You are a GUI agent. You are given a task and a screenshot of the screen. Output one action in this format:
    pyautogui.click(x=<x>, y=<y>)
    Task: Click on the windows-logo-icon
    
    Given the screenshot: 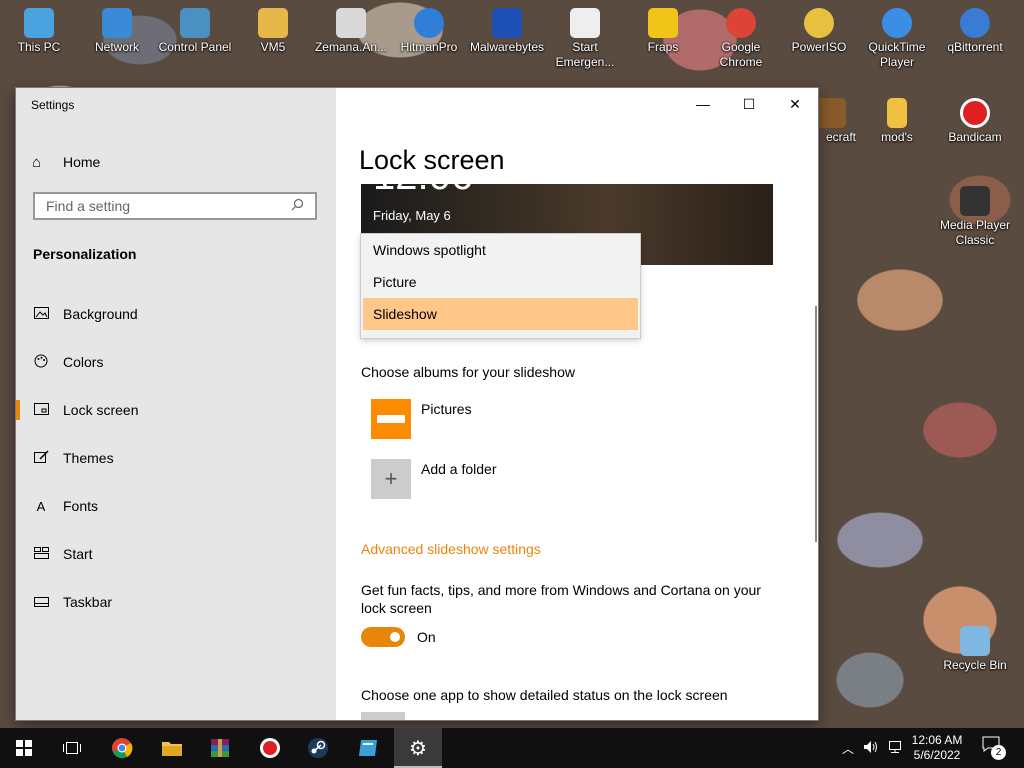 What is the action you would take?
    pyautogui.click(x=24, y=748)
    